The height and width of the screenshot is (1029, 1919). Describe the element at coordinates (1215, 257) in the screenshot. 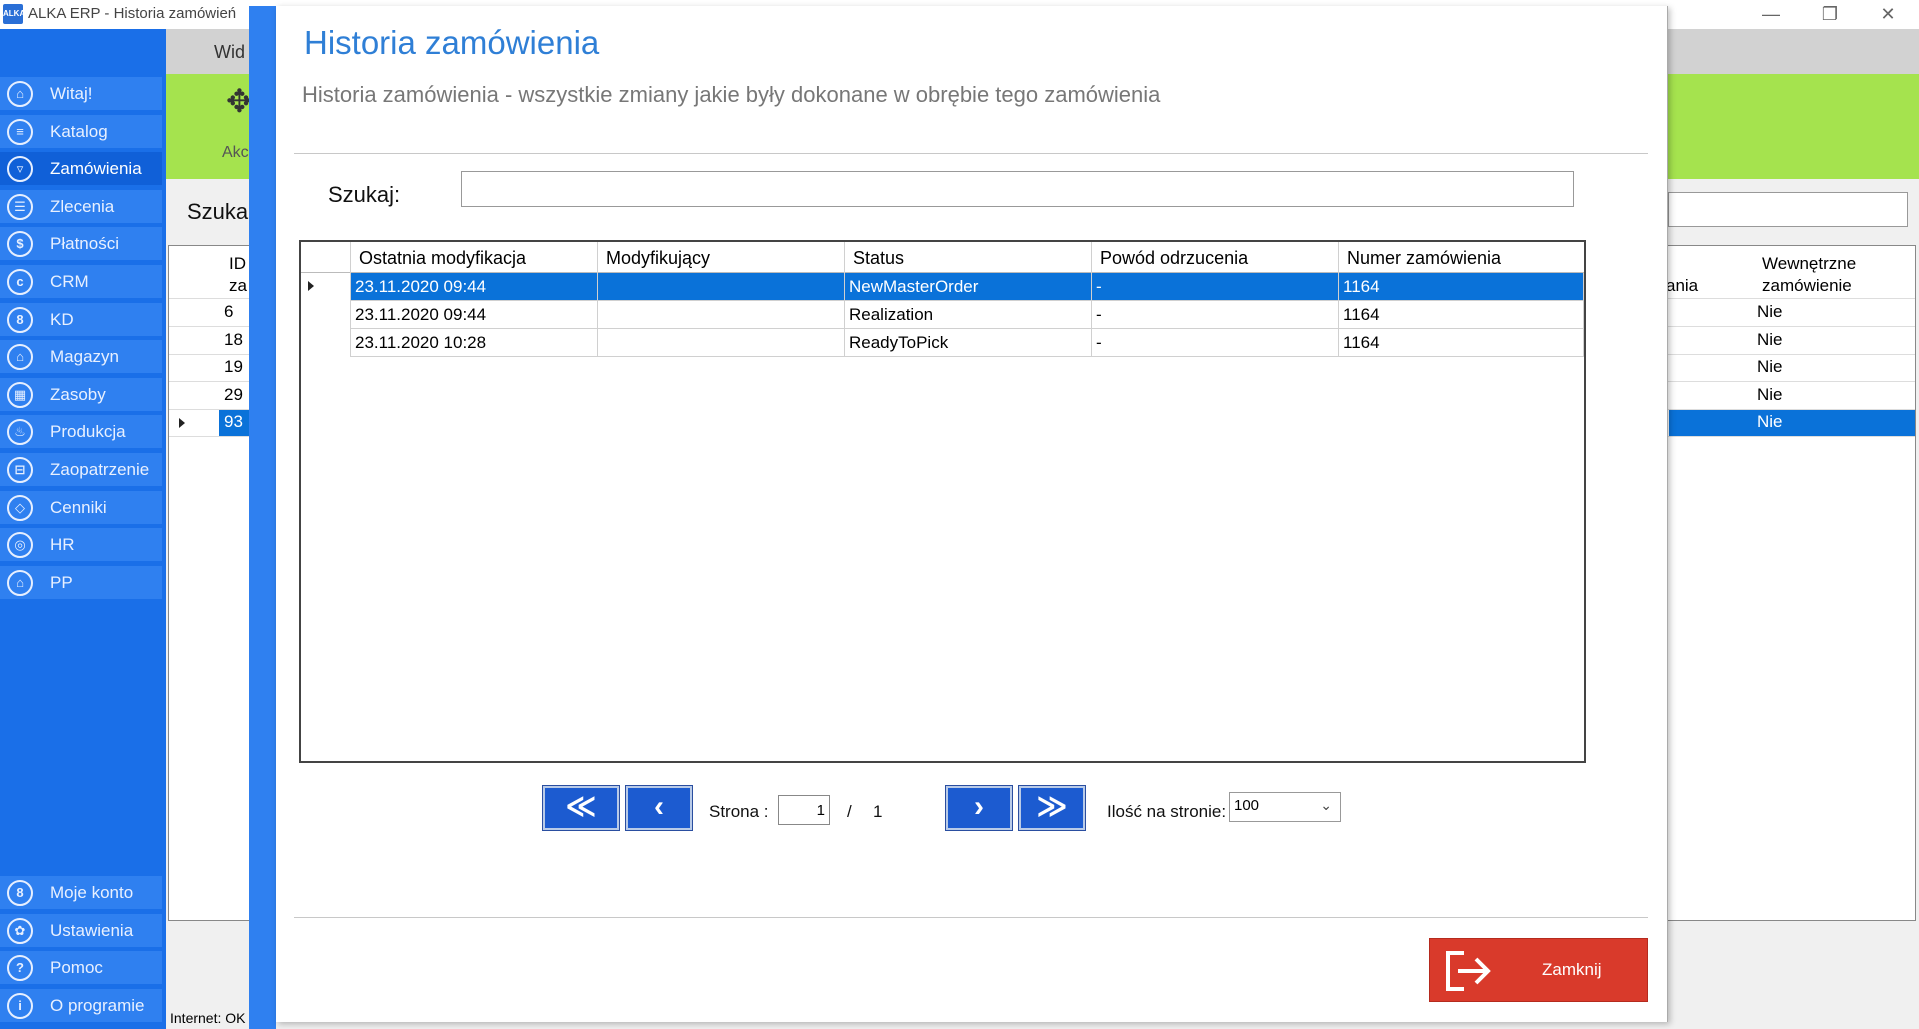

I see `column-rejection-reason: Powód odrzucenia` at that location.